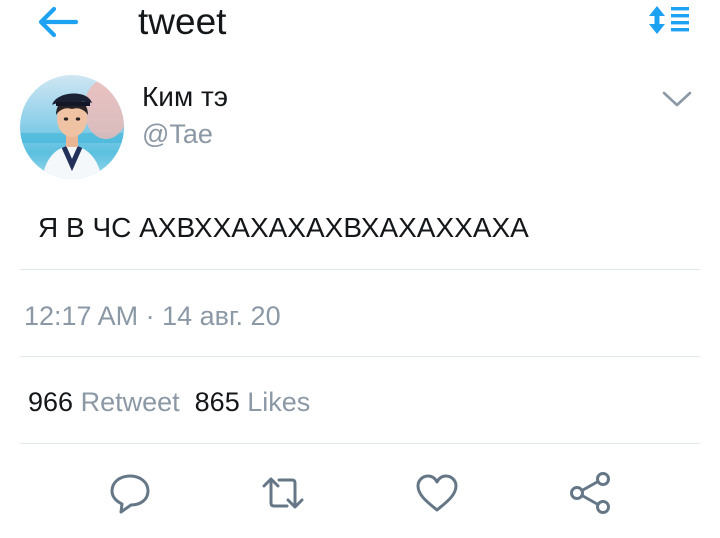 The image size is (720, 538). I want to click on reply-button, so click(130, 493).